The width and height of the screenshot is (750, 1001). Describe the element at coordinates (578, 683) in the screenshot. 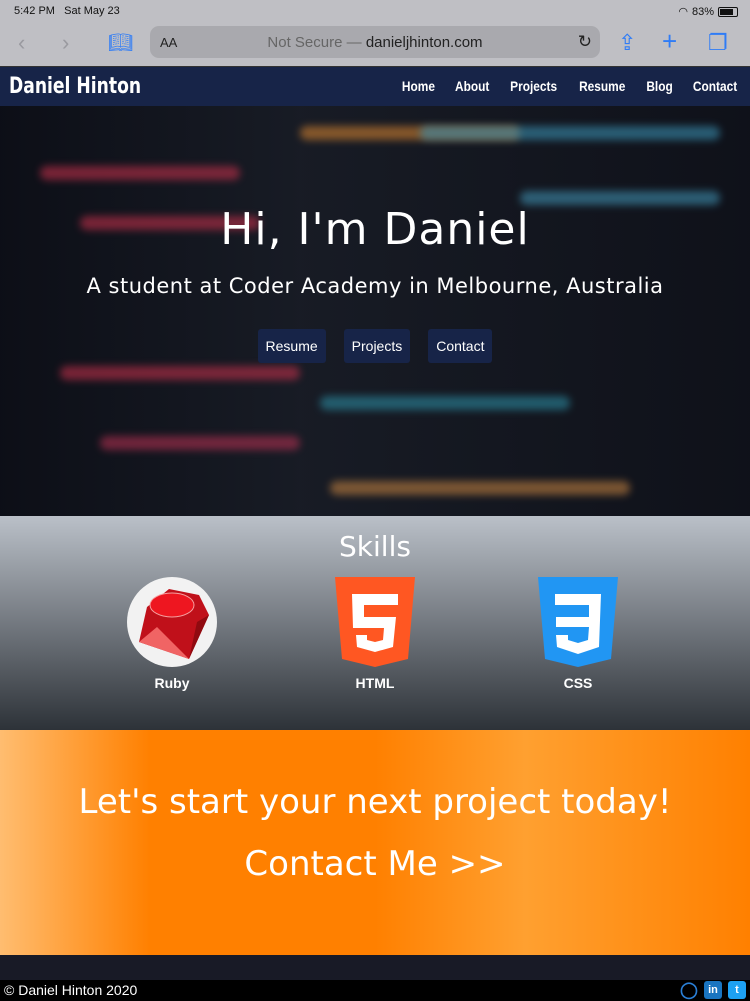

I see `skill-label: CSS` at that location.